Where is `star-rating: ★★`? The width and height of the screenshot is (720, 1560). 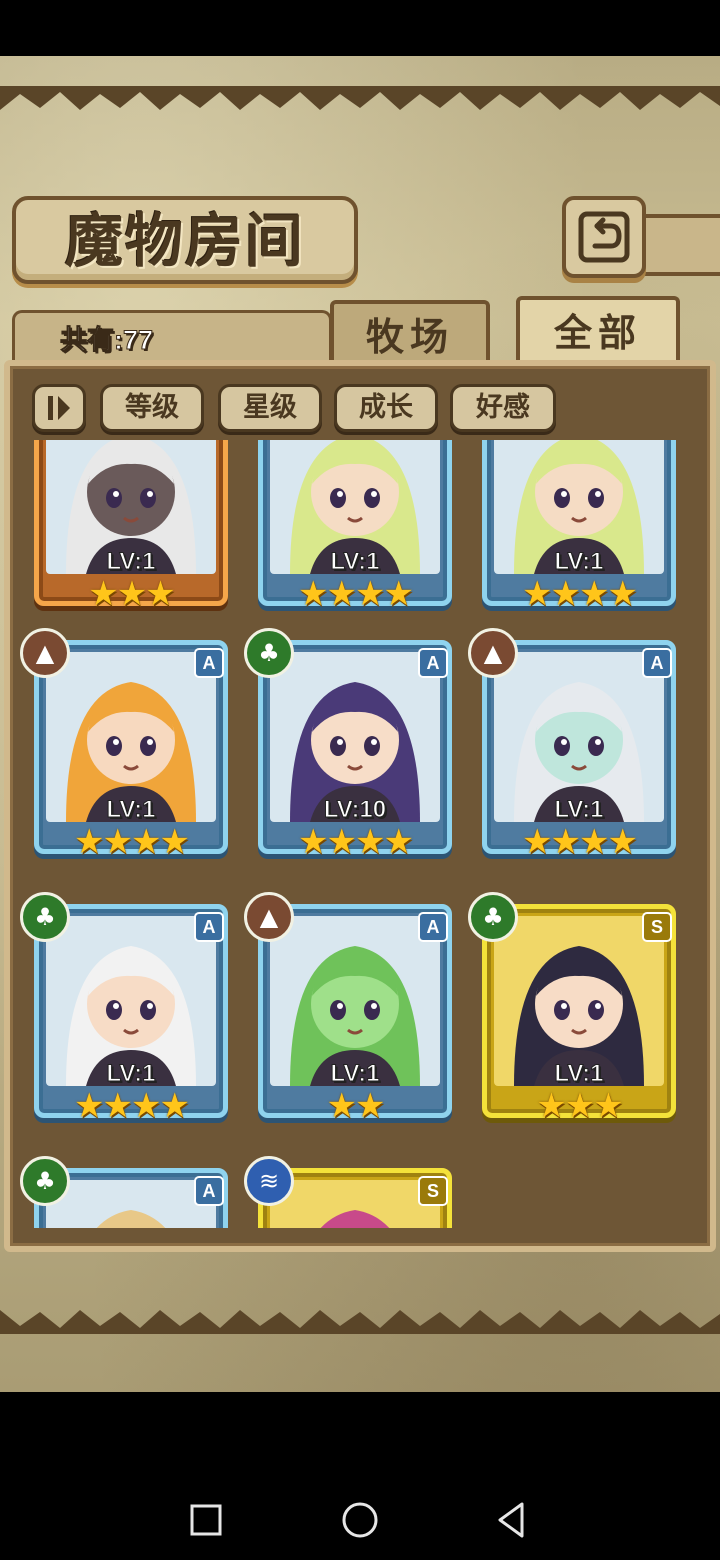
star-rating: ★★ is located at coordinates (356, 1106).